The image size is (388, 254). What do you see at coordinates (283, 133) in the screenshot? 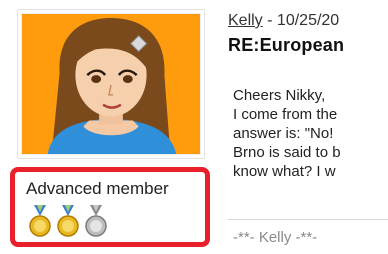
I see `post-body-line: answer is: "No!` at bounding box center [283, 133].